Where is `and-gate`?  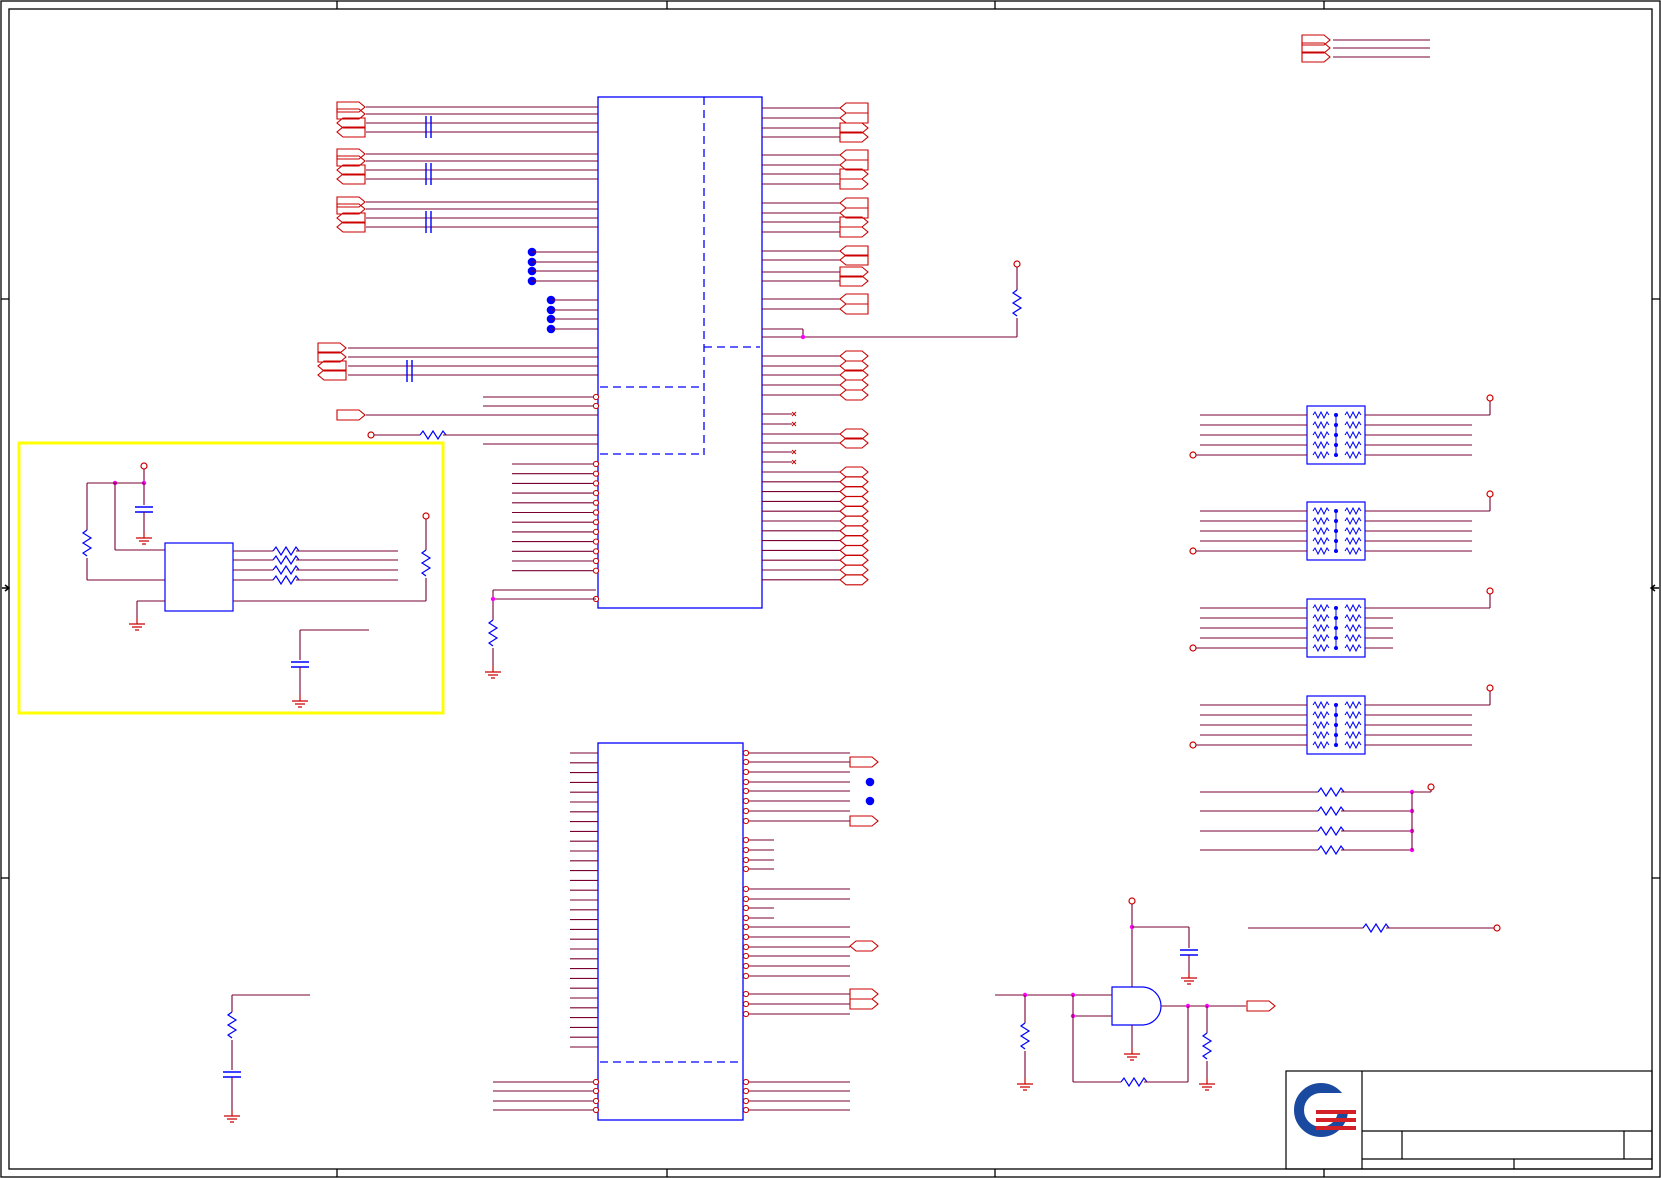
and-gate is located at coordinates (1136, 1006).